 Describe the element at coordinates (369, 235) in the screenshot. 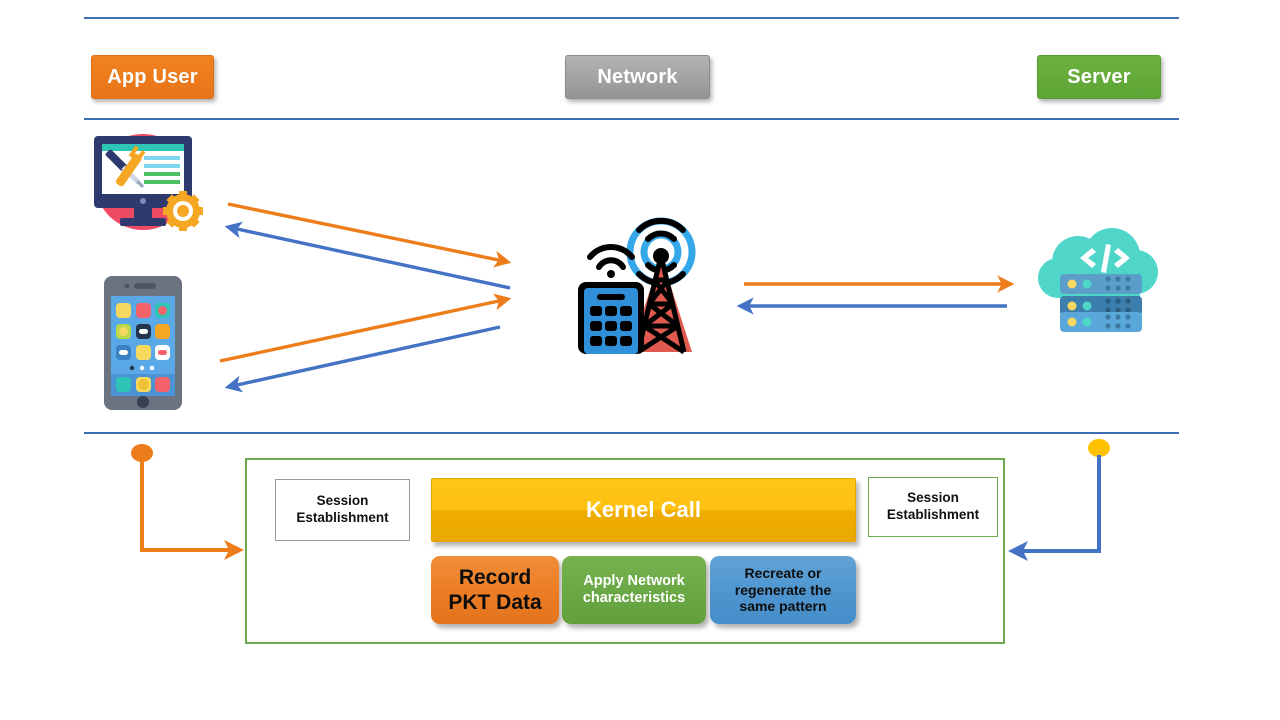

I see `arrow-monitor-to-network` at that location.